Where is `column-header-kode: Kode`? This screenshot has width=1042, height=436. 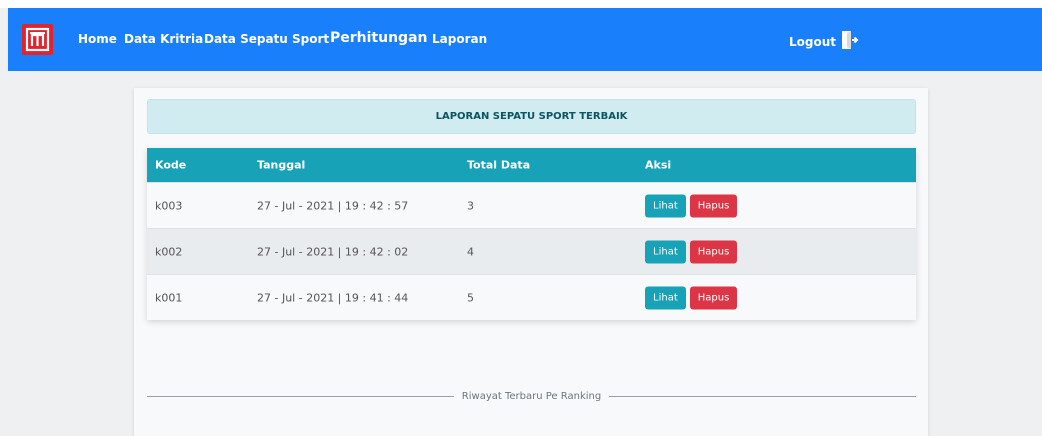 column-header-kode: Kode is located at coordinates (171, 165).